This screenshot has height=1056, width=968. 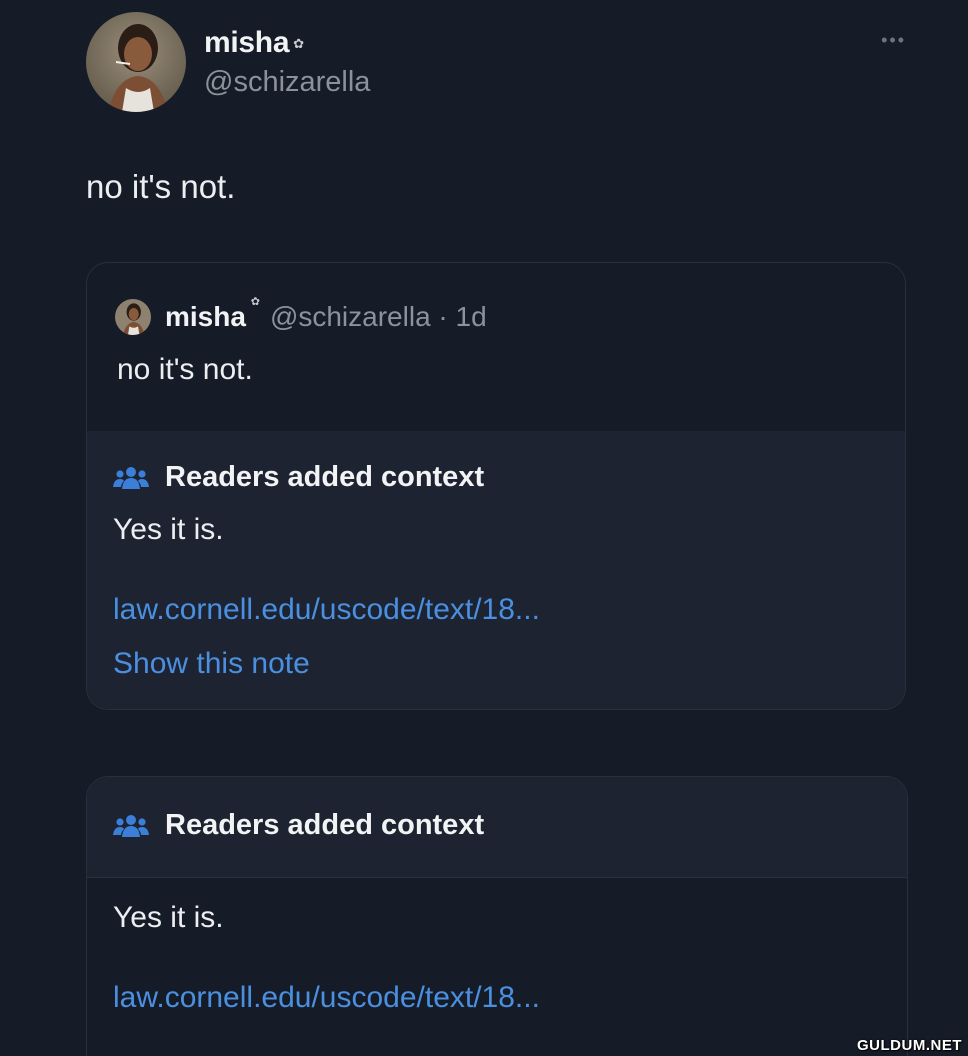 I want to click on watermark: GULDUM.NET, so click(x=909, y=1045).